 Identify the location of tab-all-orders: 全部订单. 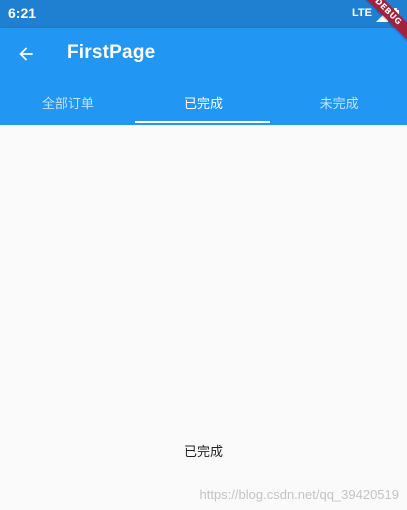
(68, 102).